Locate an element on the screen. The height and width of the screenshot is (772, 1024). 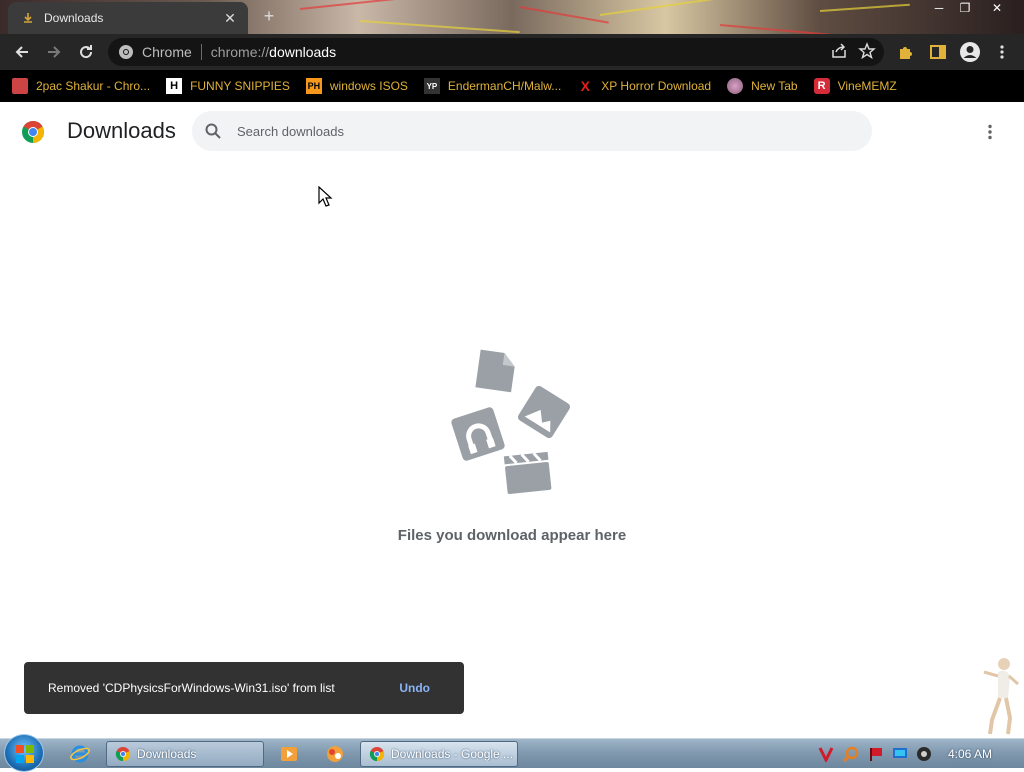
document-icon is located at coordinates (495, 371).